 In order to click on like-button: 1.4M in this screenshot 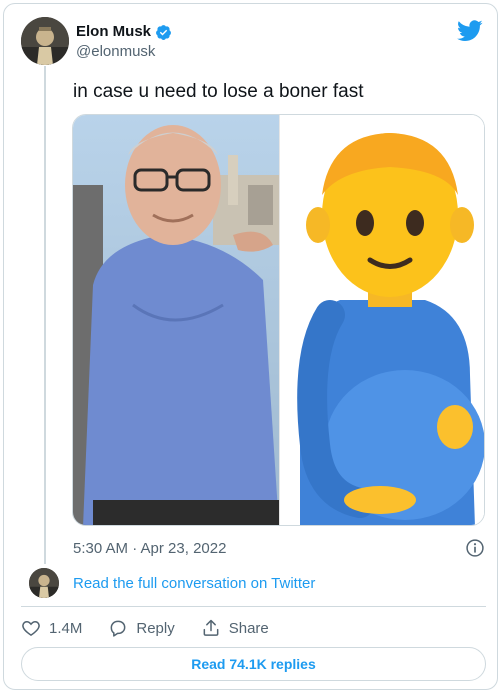, I will do `click(51, 628)`.